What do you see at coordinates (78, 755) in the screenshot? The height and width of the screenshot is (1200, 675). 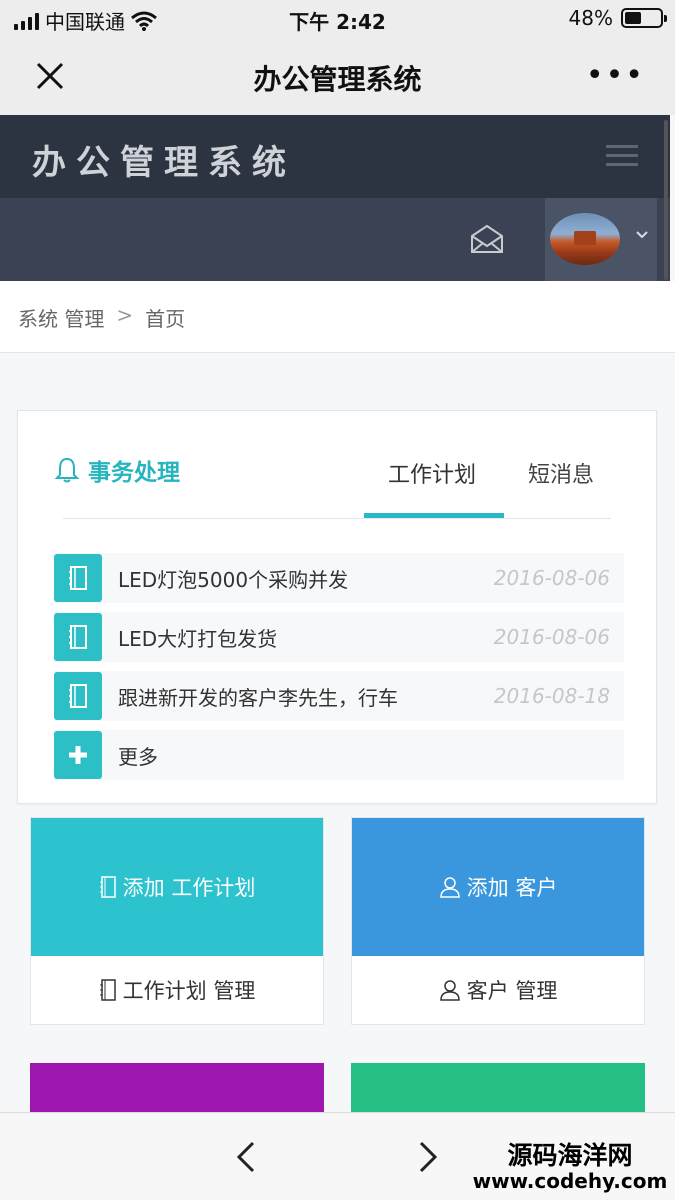 I see `plus-icon` at bounding box center [78, 755].